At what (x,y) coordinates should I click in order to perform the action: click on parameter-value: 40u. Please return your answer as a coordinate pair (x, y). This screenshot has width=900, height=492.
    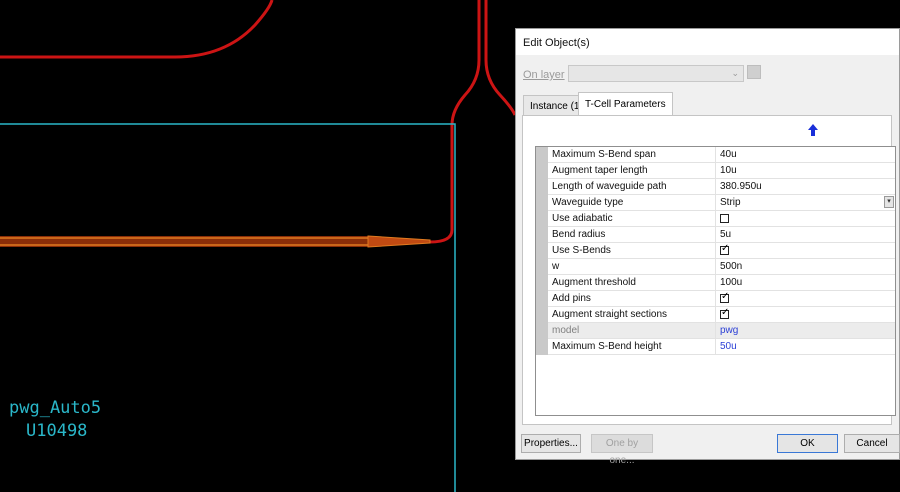
    Looking at the image, I should click on (805, 154).